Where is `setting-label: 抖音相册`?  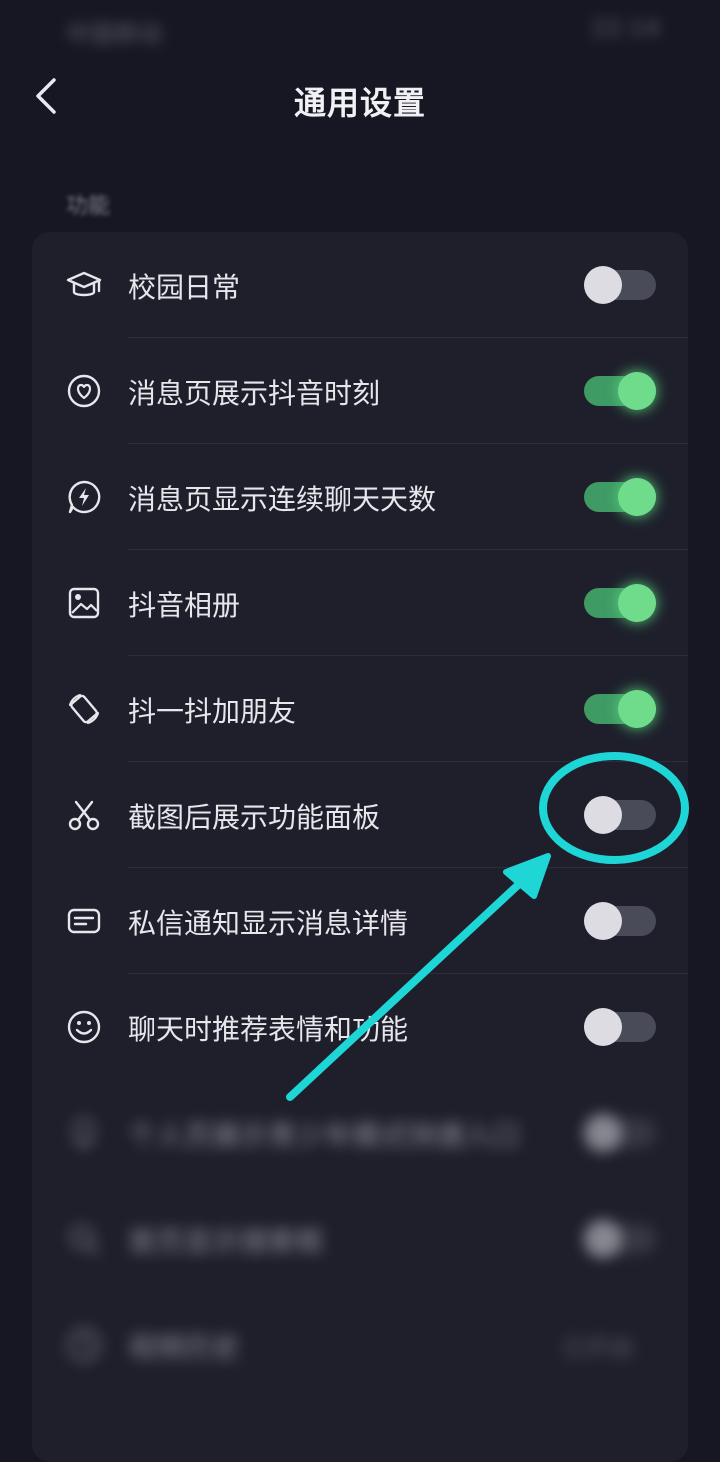
setting-label: 抖音相册 is located at coordinates (184, 605).